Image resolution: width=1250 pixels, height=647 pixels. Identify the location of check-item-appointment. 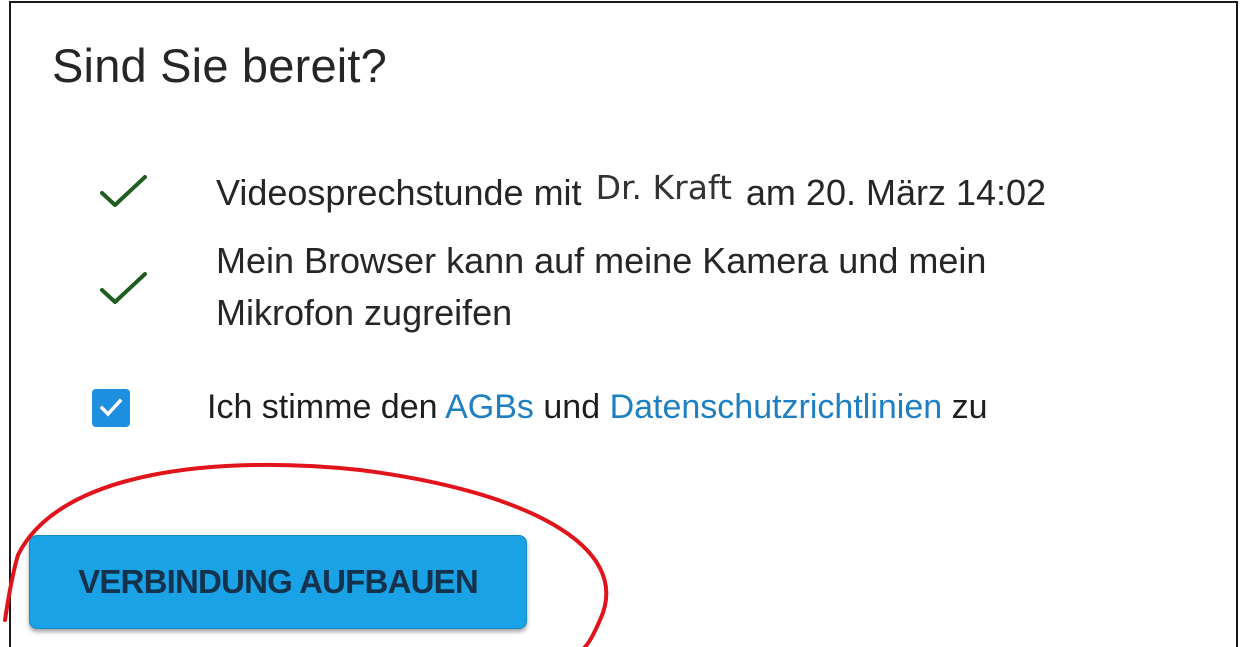
(124, 191).